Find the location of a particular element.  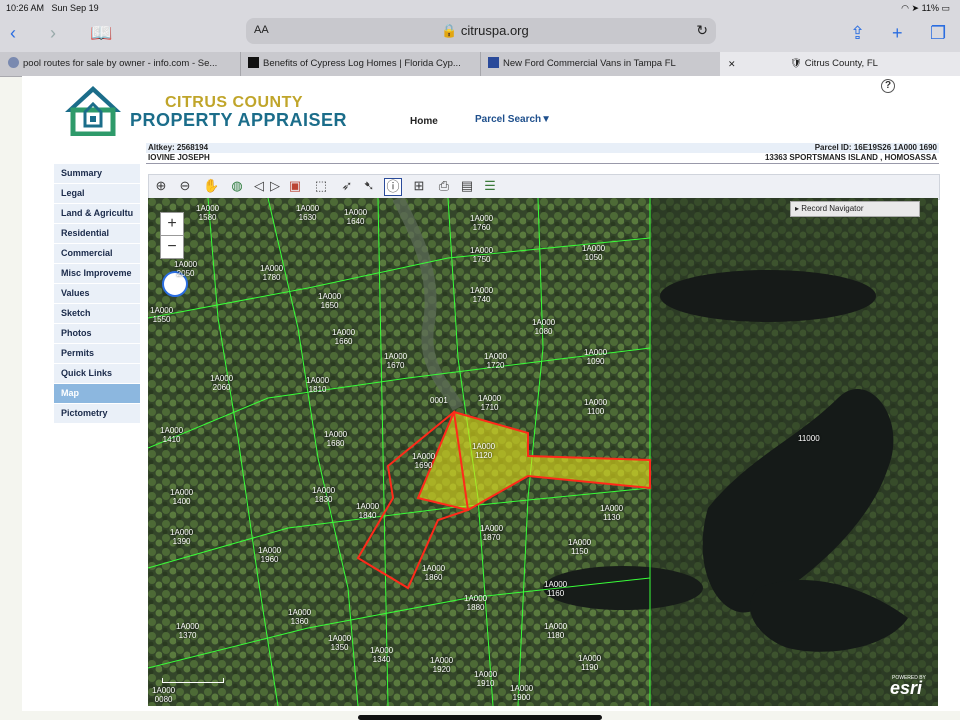

parcel-label: 1A000 0080 is located at coordinates (164, 695).